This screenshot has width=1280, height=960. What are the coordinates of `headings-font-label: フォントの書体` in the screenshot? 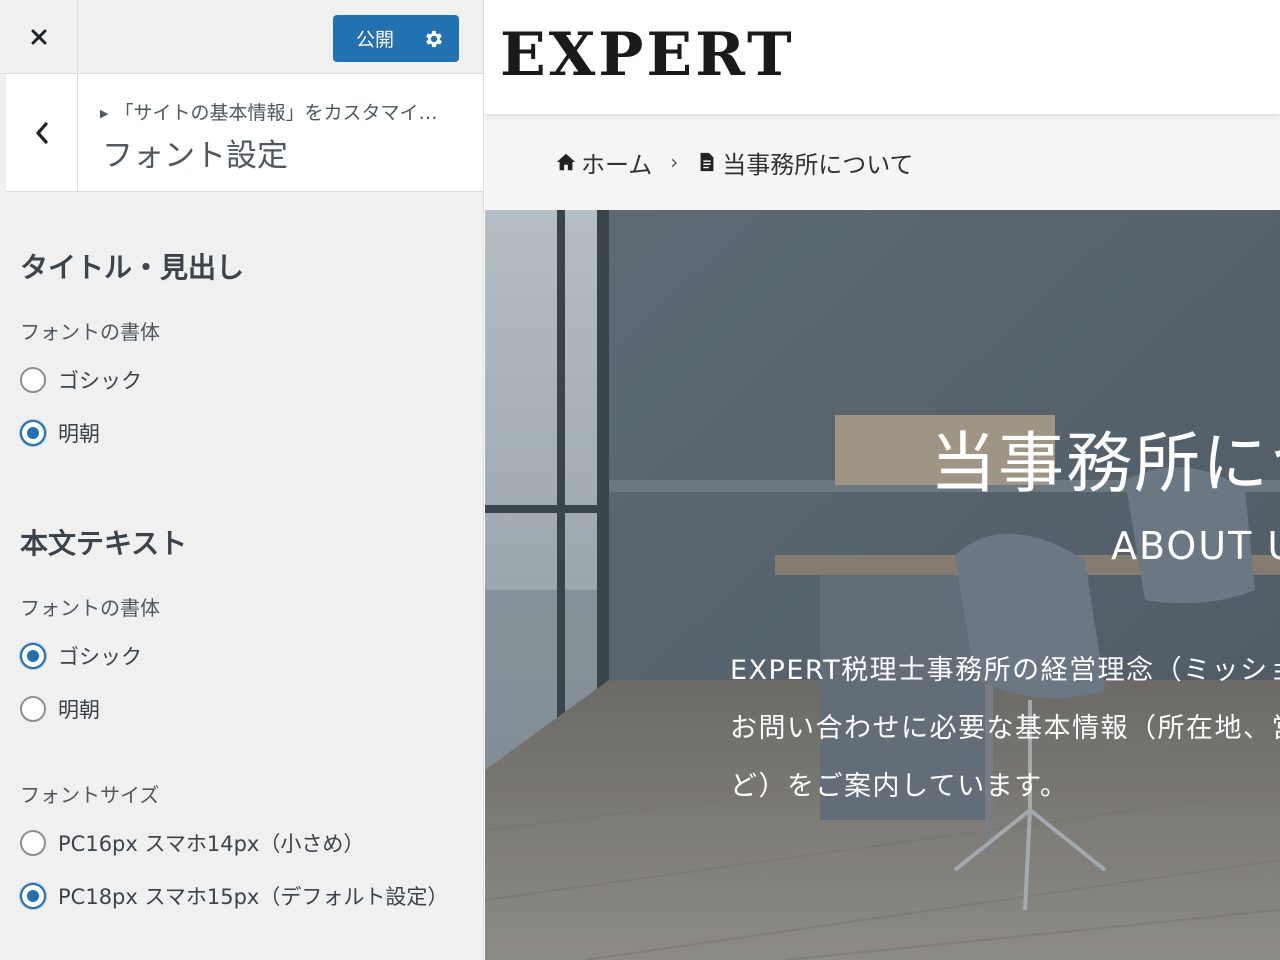 It's located at (90, 332).